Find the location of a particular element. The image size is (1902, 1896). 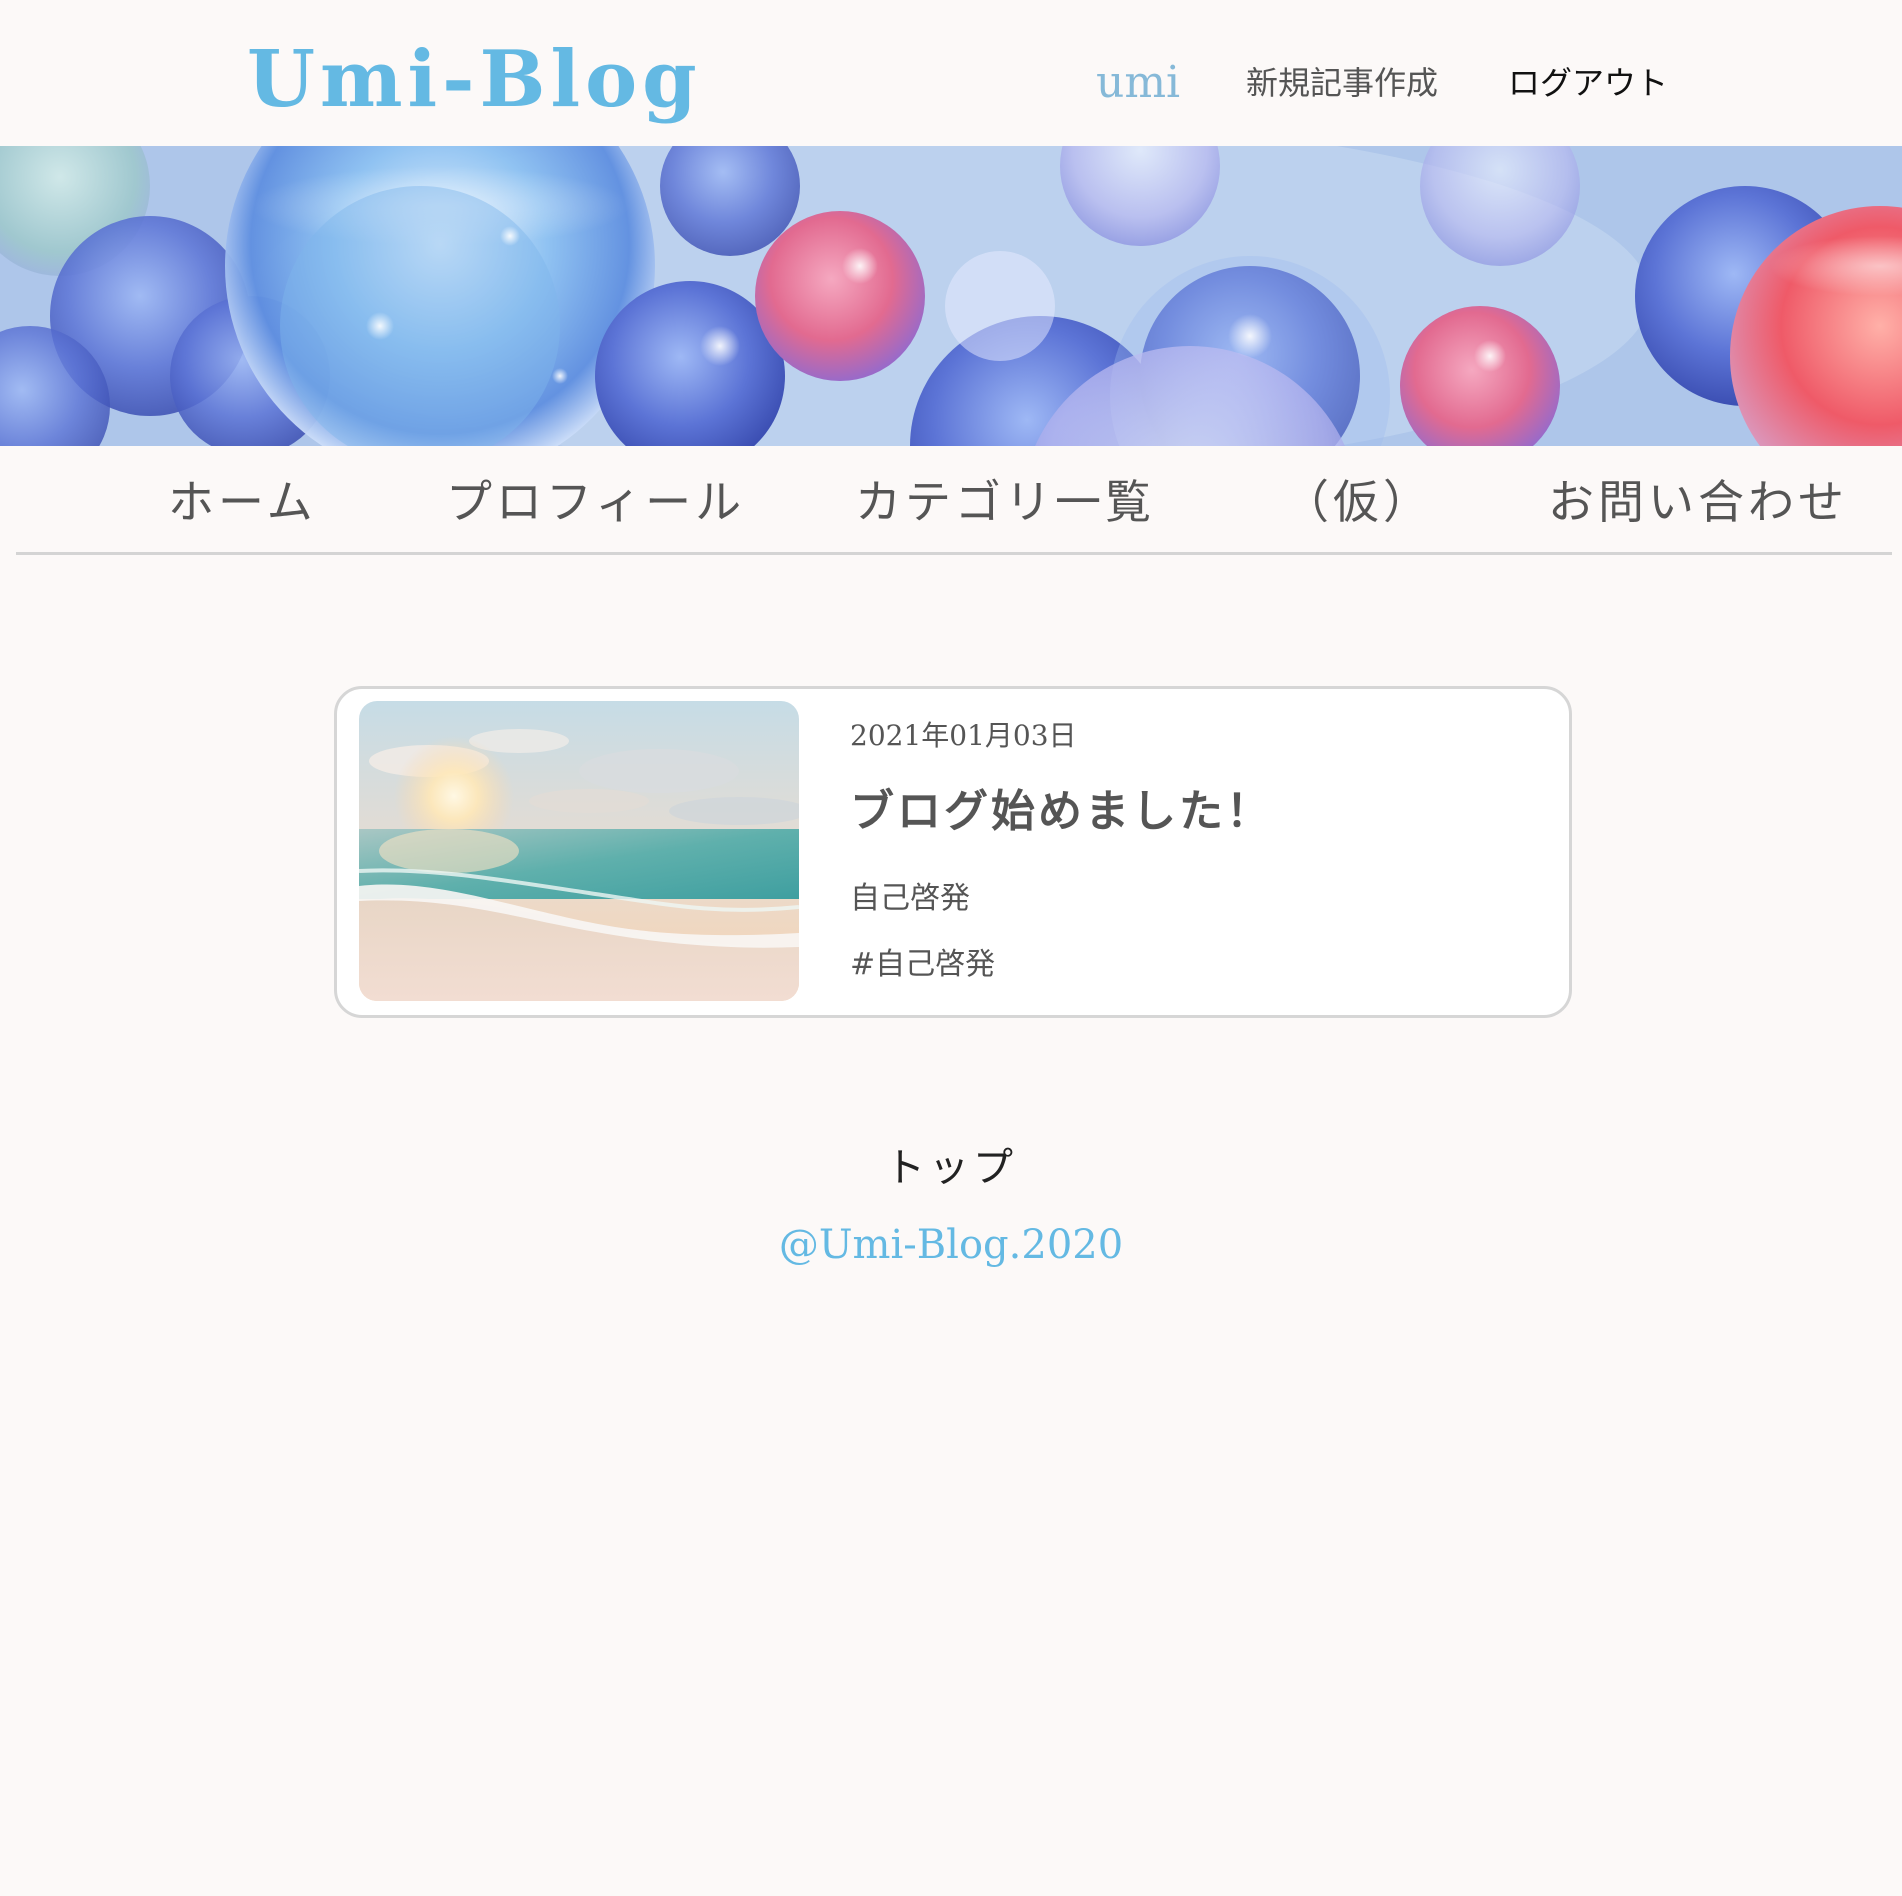

back-to-top-link: トップ is located at coordinates (951, 1168).